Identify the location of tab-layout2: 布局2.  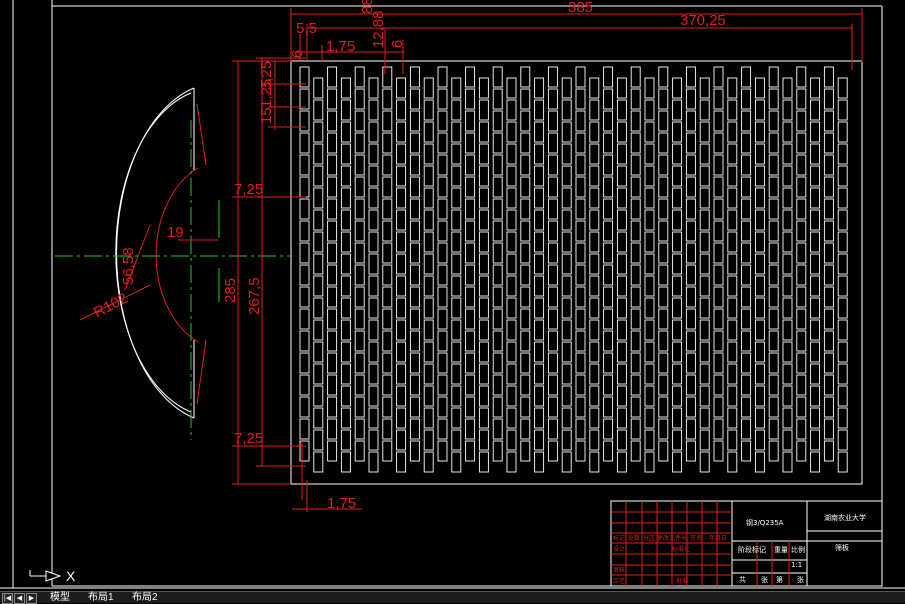
(145, 597).